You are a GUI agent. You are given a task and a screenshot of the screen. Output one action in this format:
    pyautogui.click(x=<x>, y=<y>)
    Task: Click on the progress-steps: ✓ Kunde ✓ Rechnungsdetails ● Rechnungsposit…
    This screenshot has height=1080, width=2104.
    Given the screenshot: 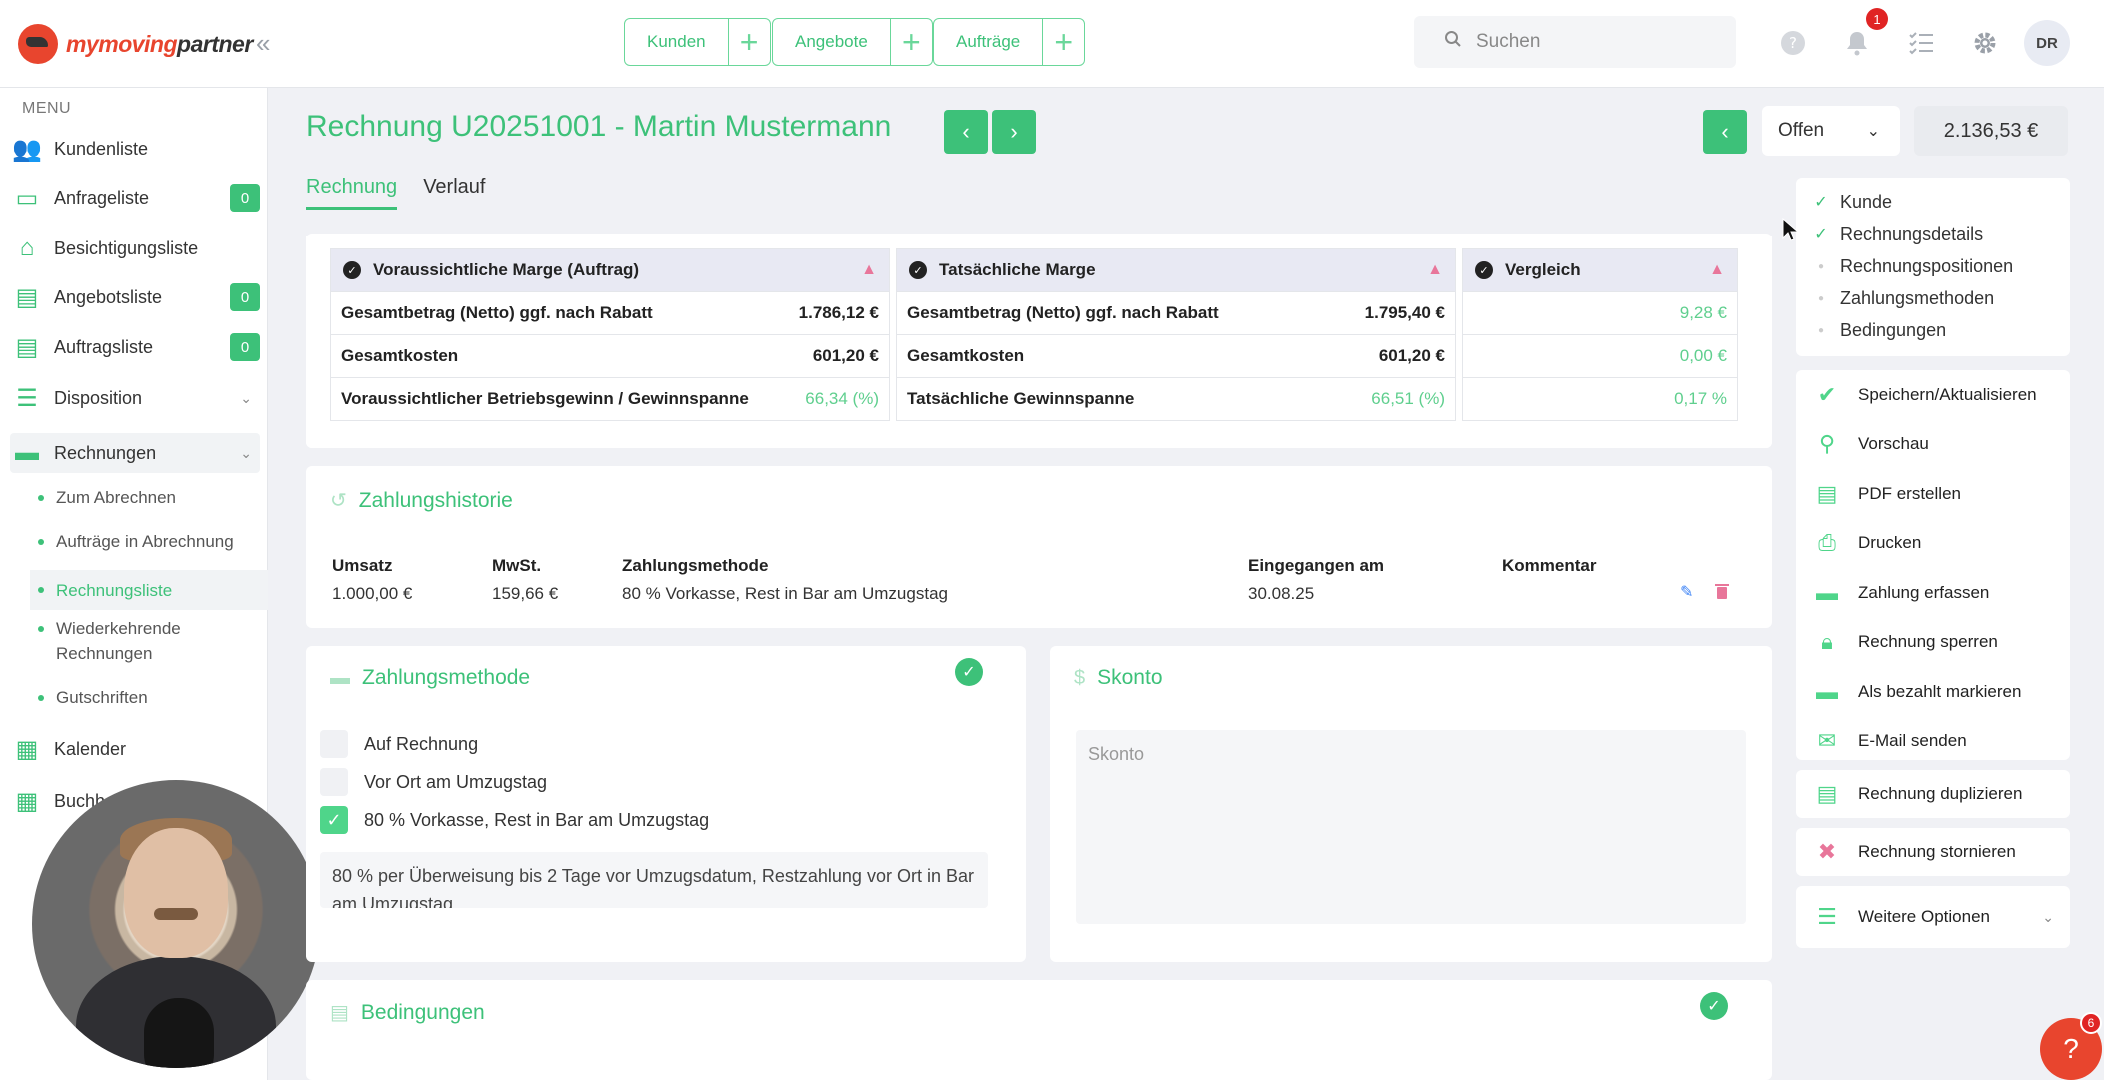 What is the action you would take?
    pyautogui.click(x=1933, y=267)
    